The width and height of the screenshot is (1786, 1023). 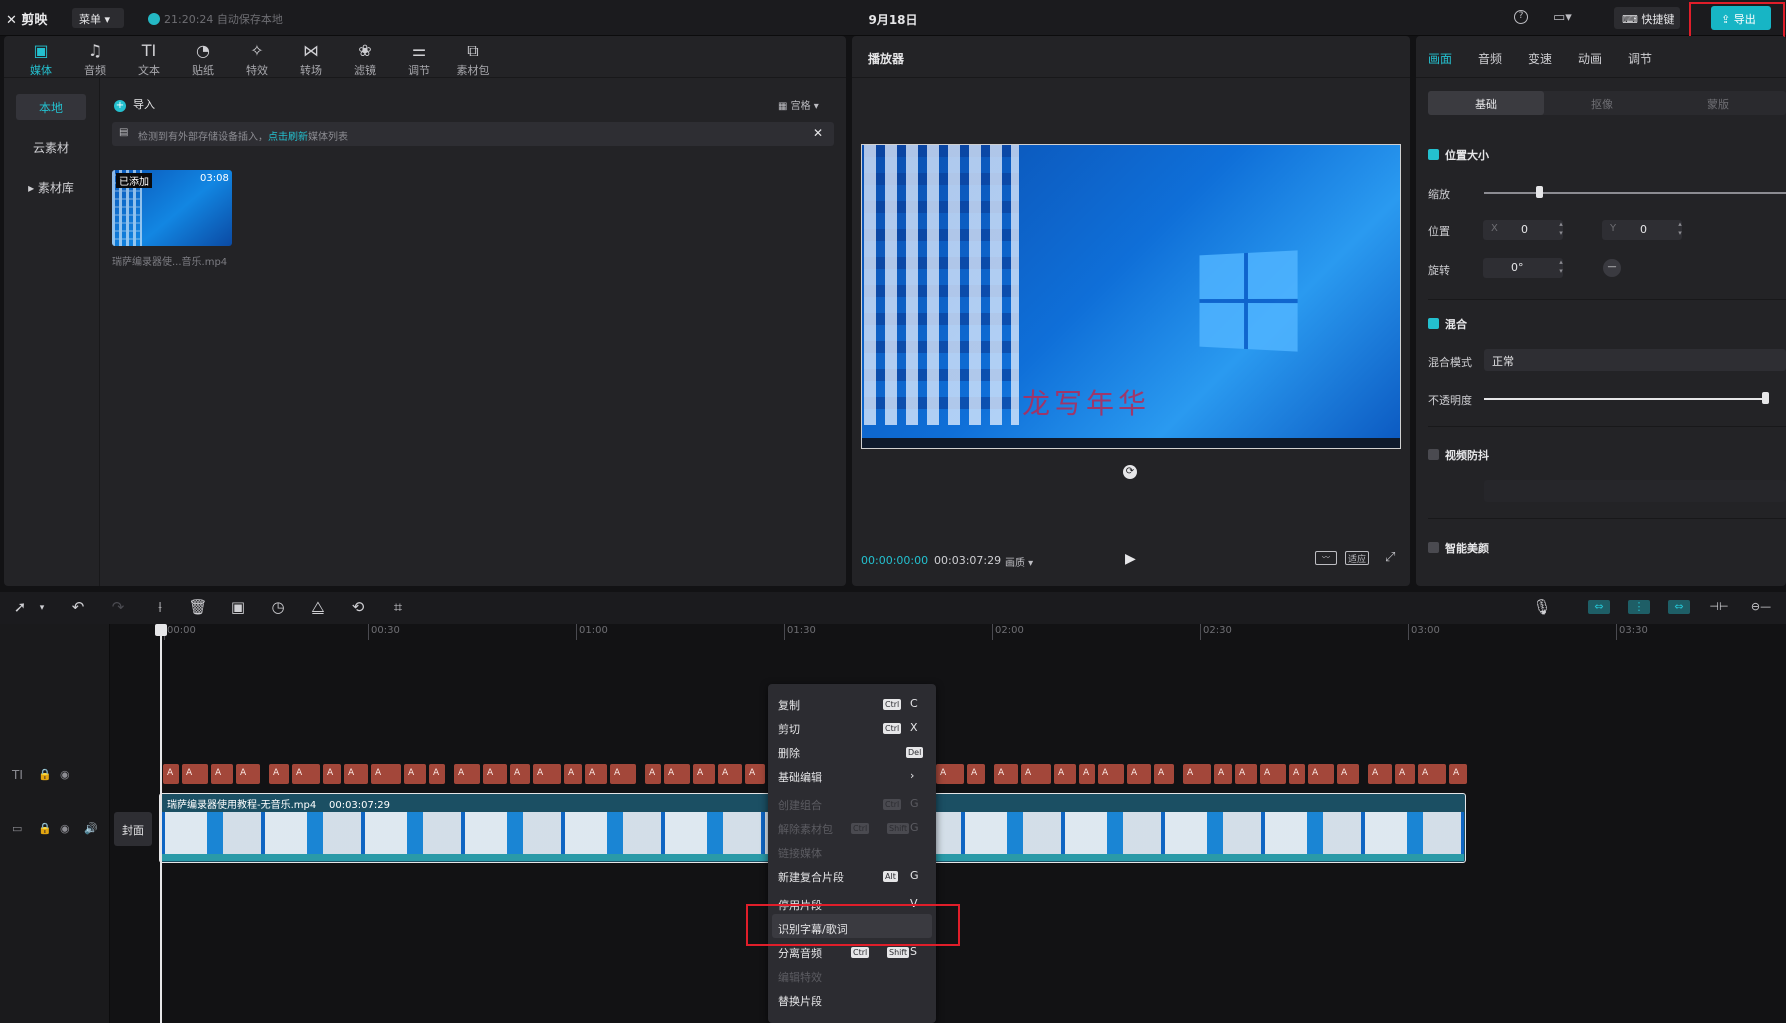 What do you see at coordinates (161, 630) in the screenshot?
I see `playhead-handle` at bounding box center [161, 630].